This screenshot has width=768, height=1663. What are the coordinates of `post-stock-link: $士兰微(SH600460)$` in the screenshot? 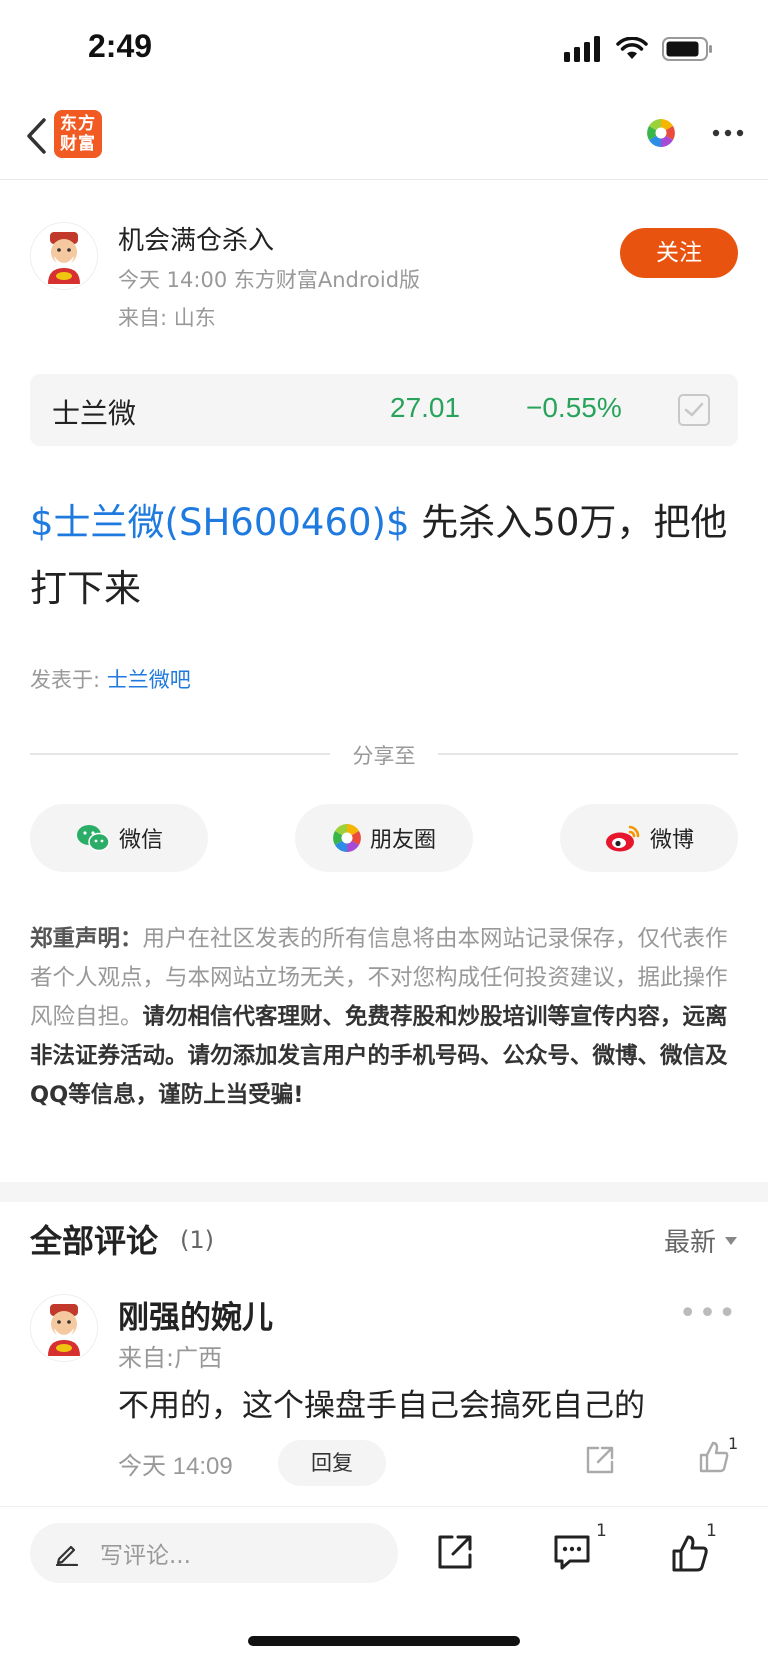 It's located at (220, 522).